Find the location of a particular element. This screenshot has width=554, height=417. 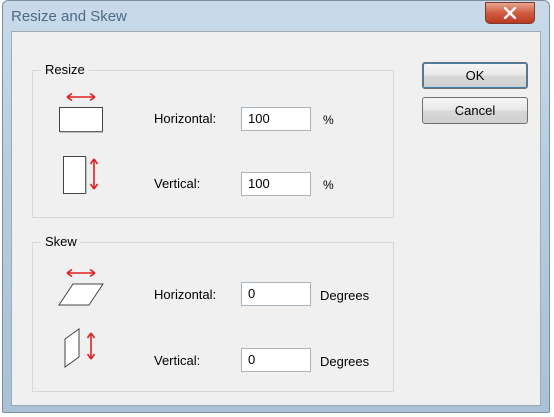

skew-horizontal-icon is located at coordinates (81, 287).